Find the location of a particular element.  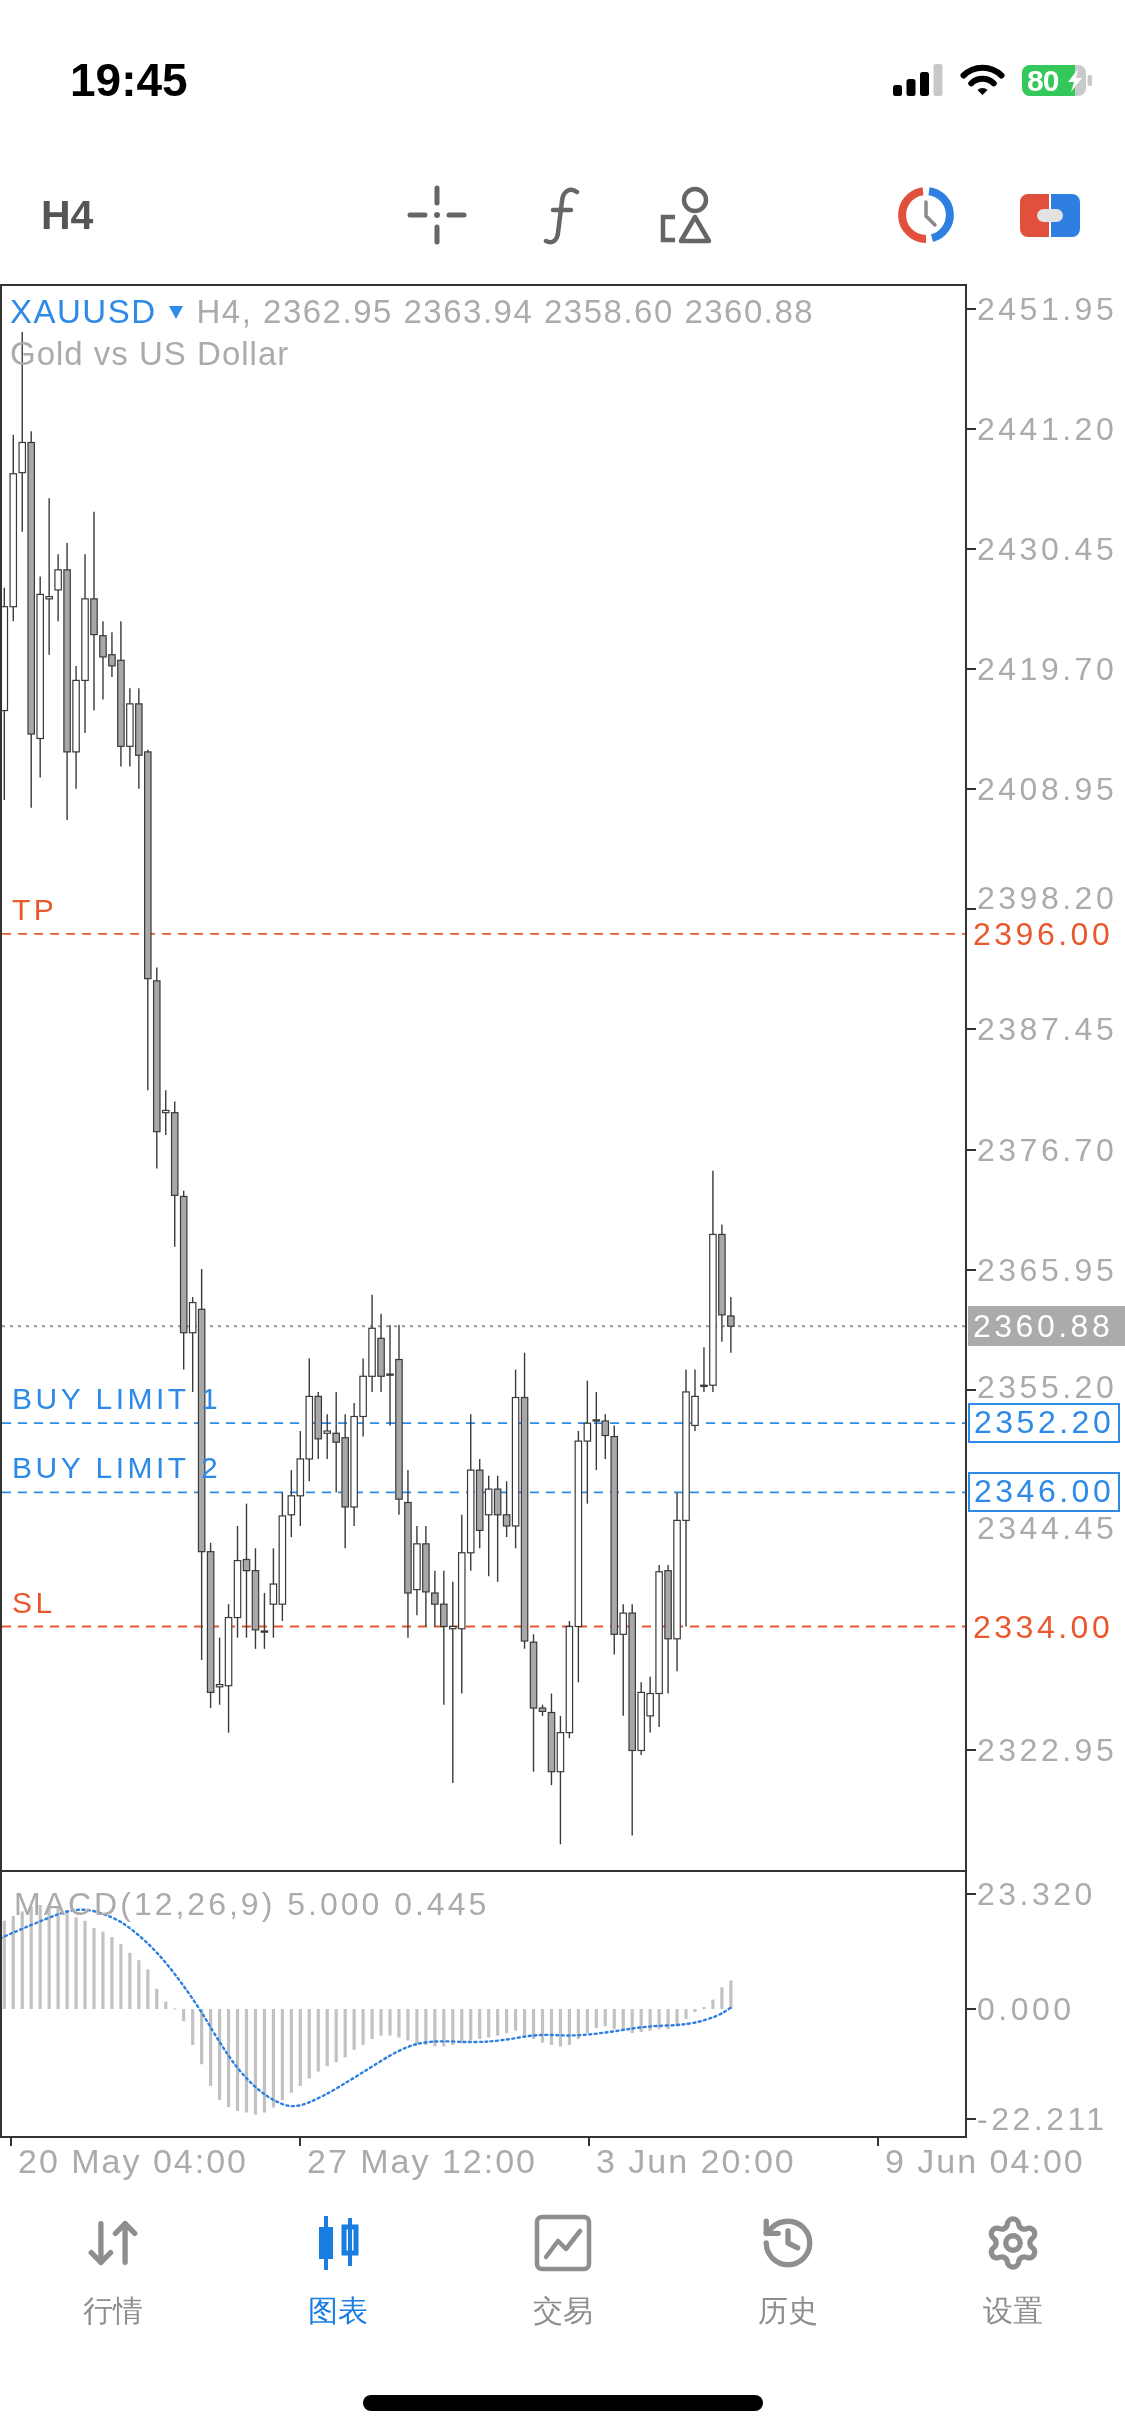

wifi-icon is located at coordinates (982, 80).